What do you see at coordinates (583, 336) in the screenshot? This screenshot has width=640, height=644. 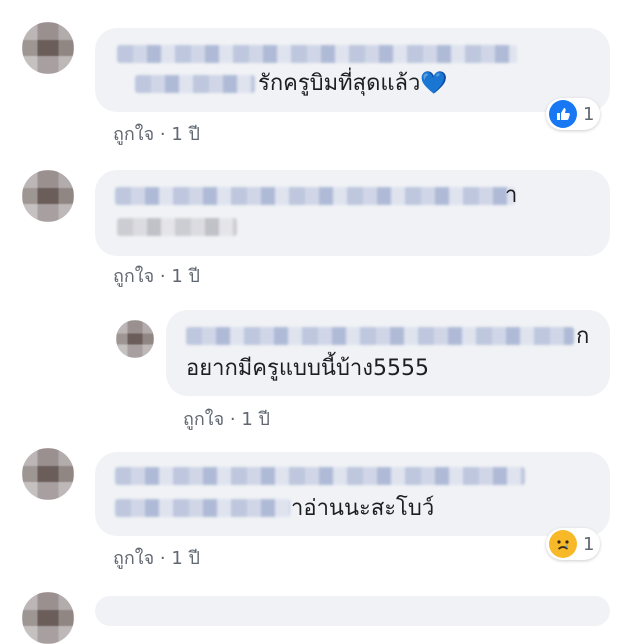 I see `comment-text-tail: ก` at bounding box center [583, 336].